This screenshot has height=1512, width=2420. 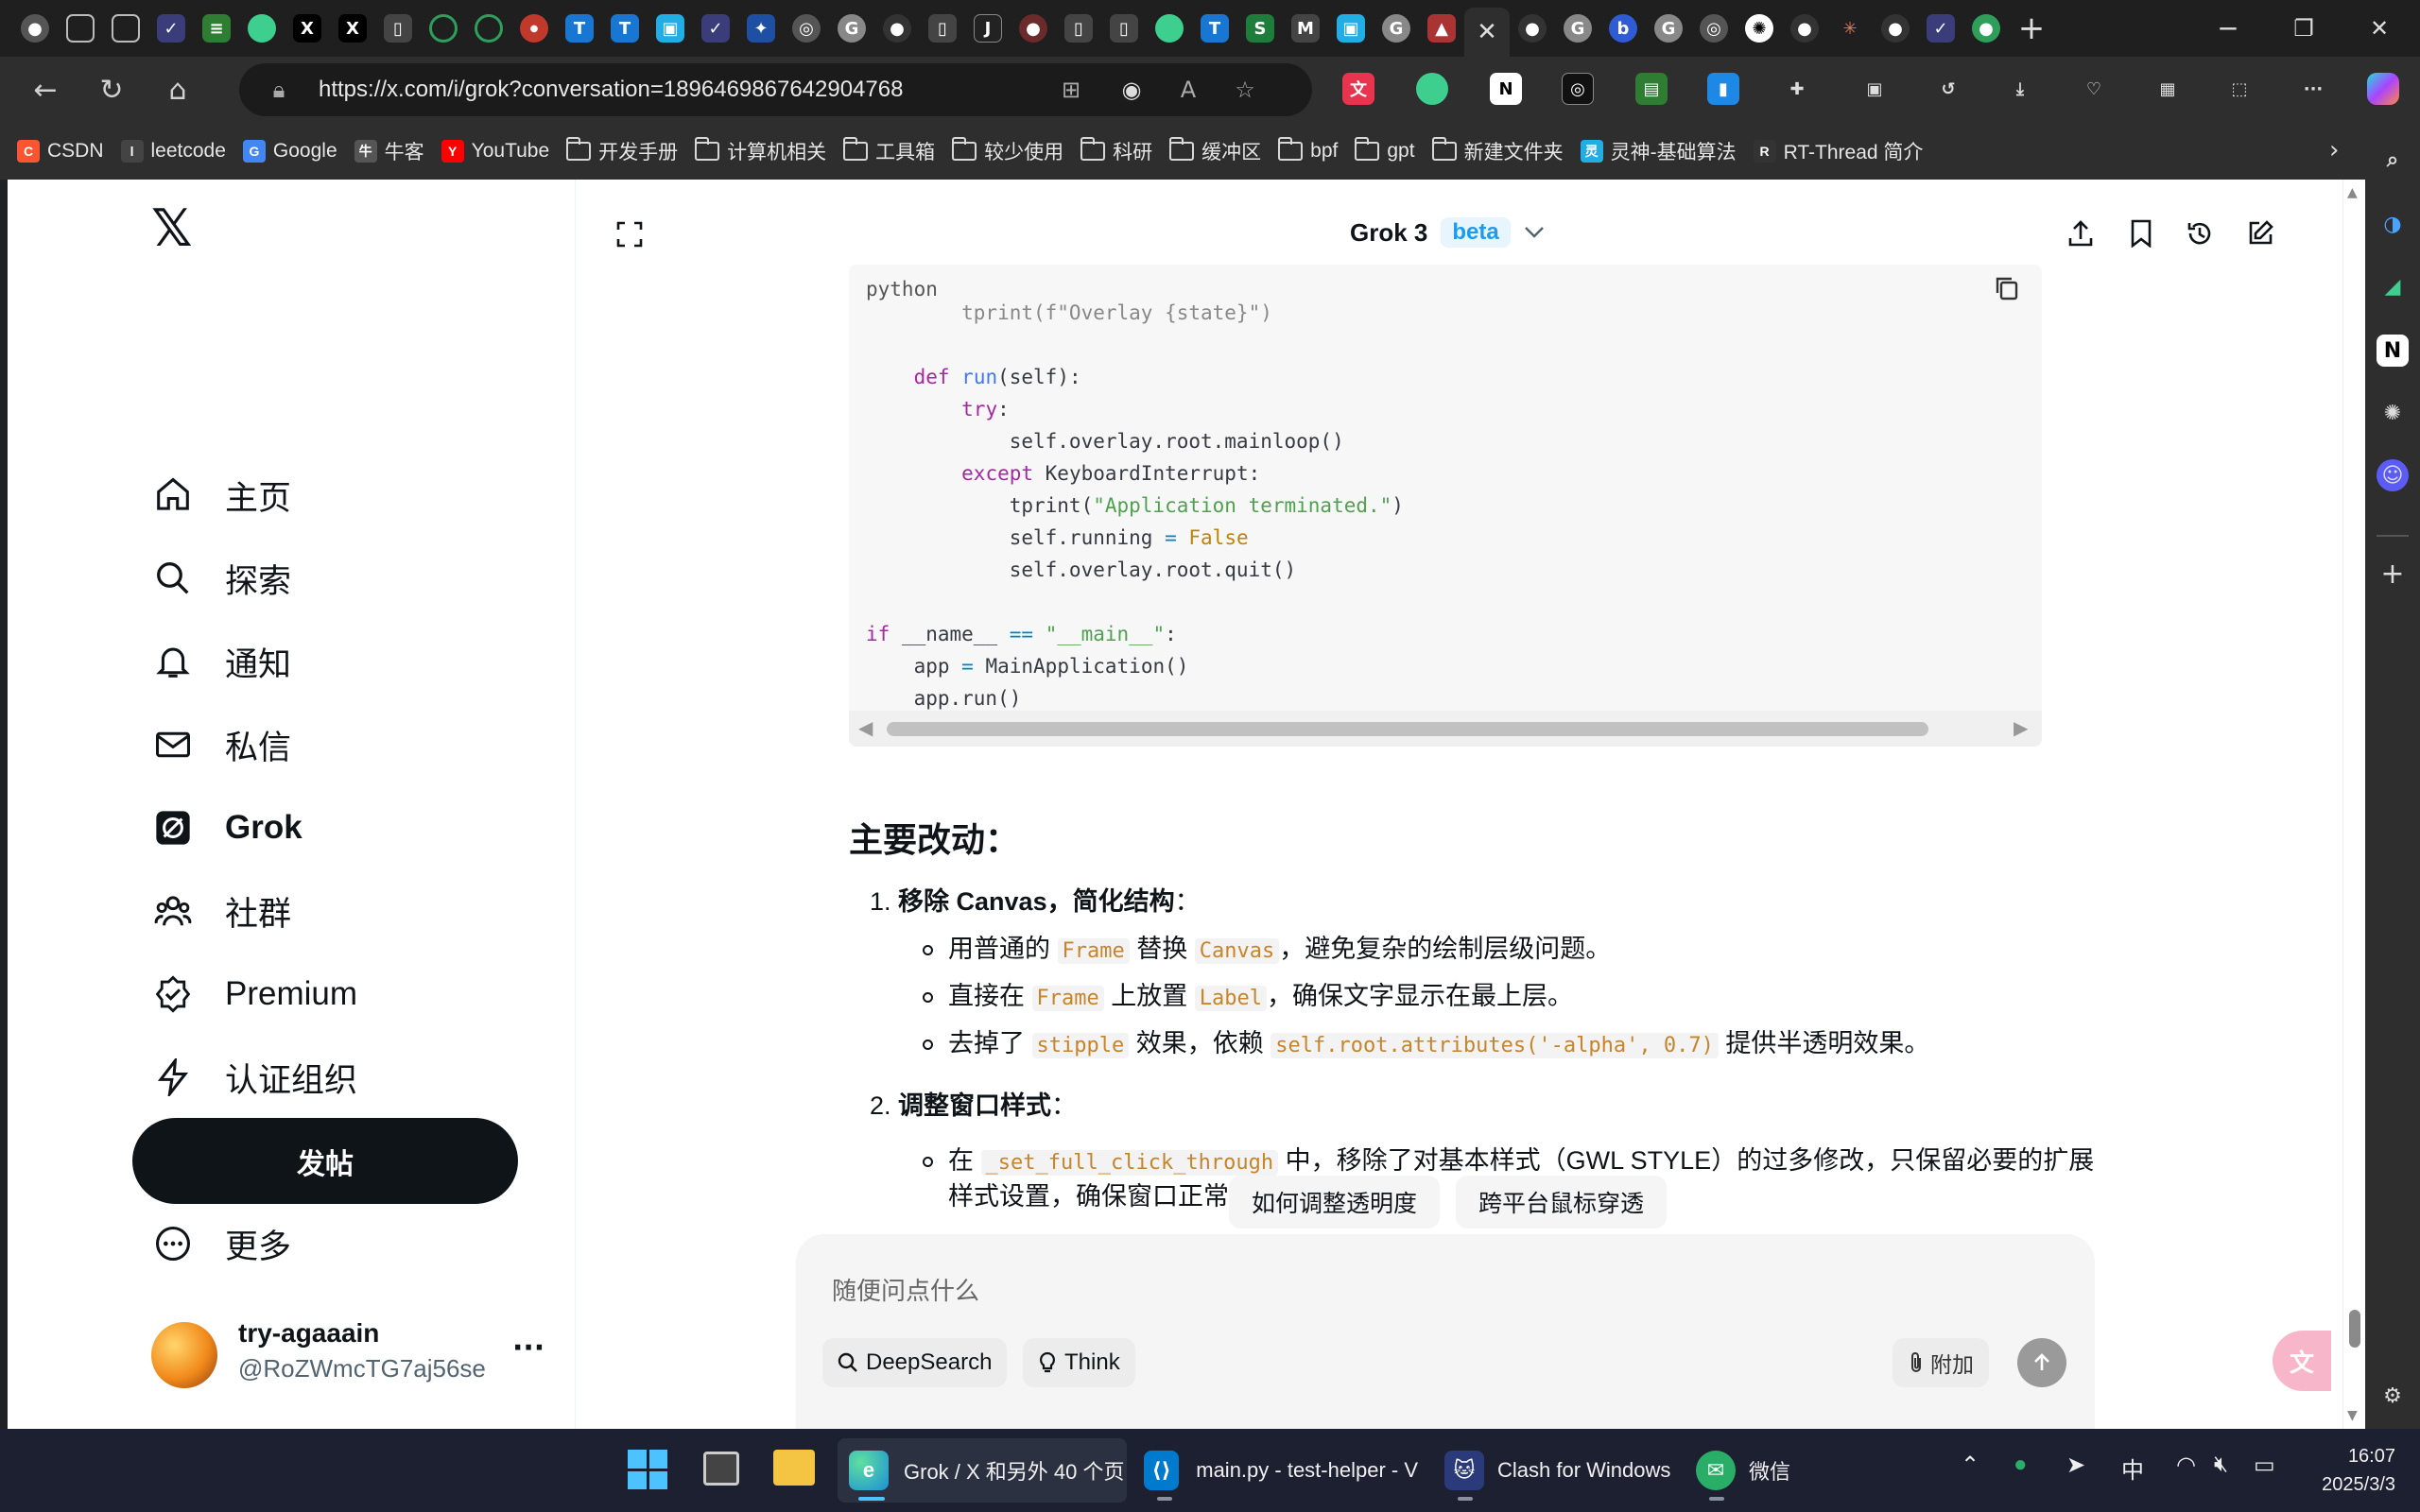 I want to click on close-tab-icon: ✕, so click(x=1487, y=32).